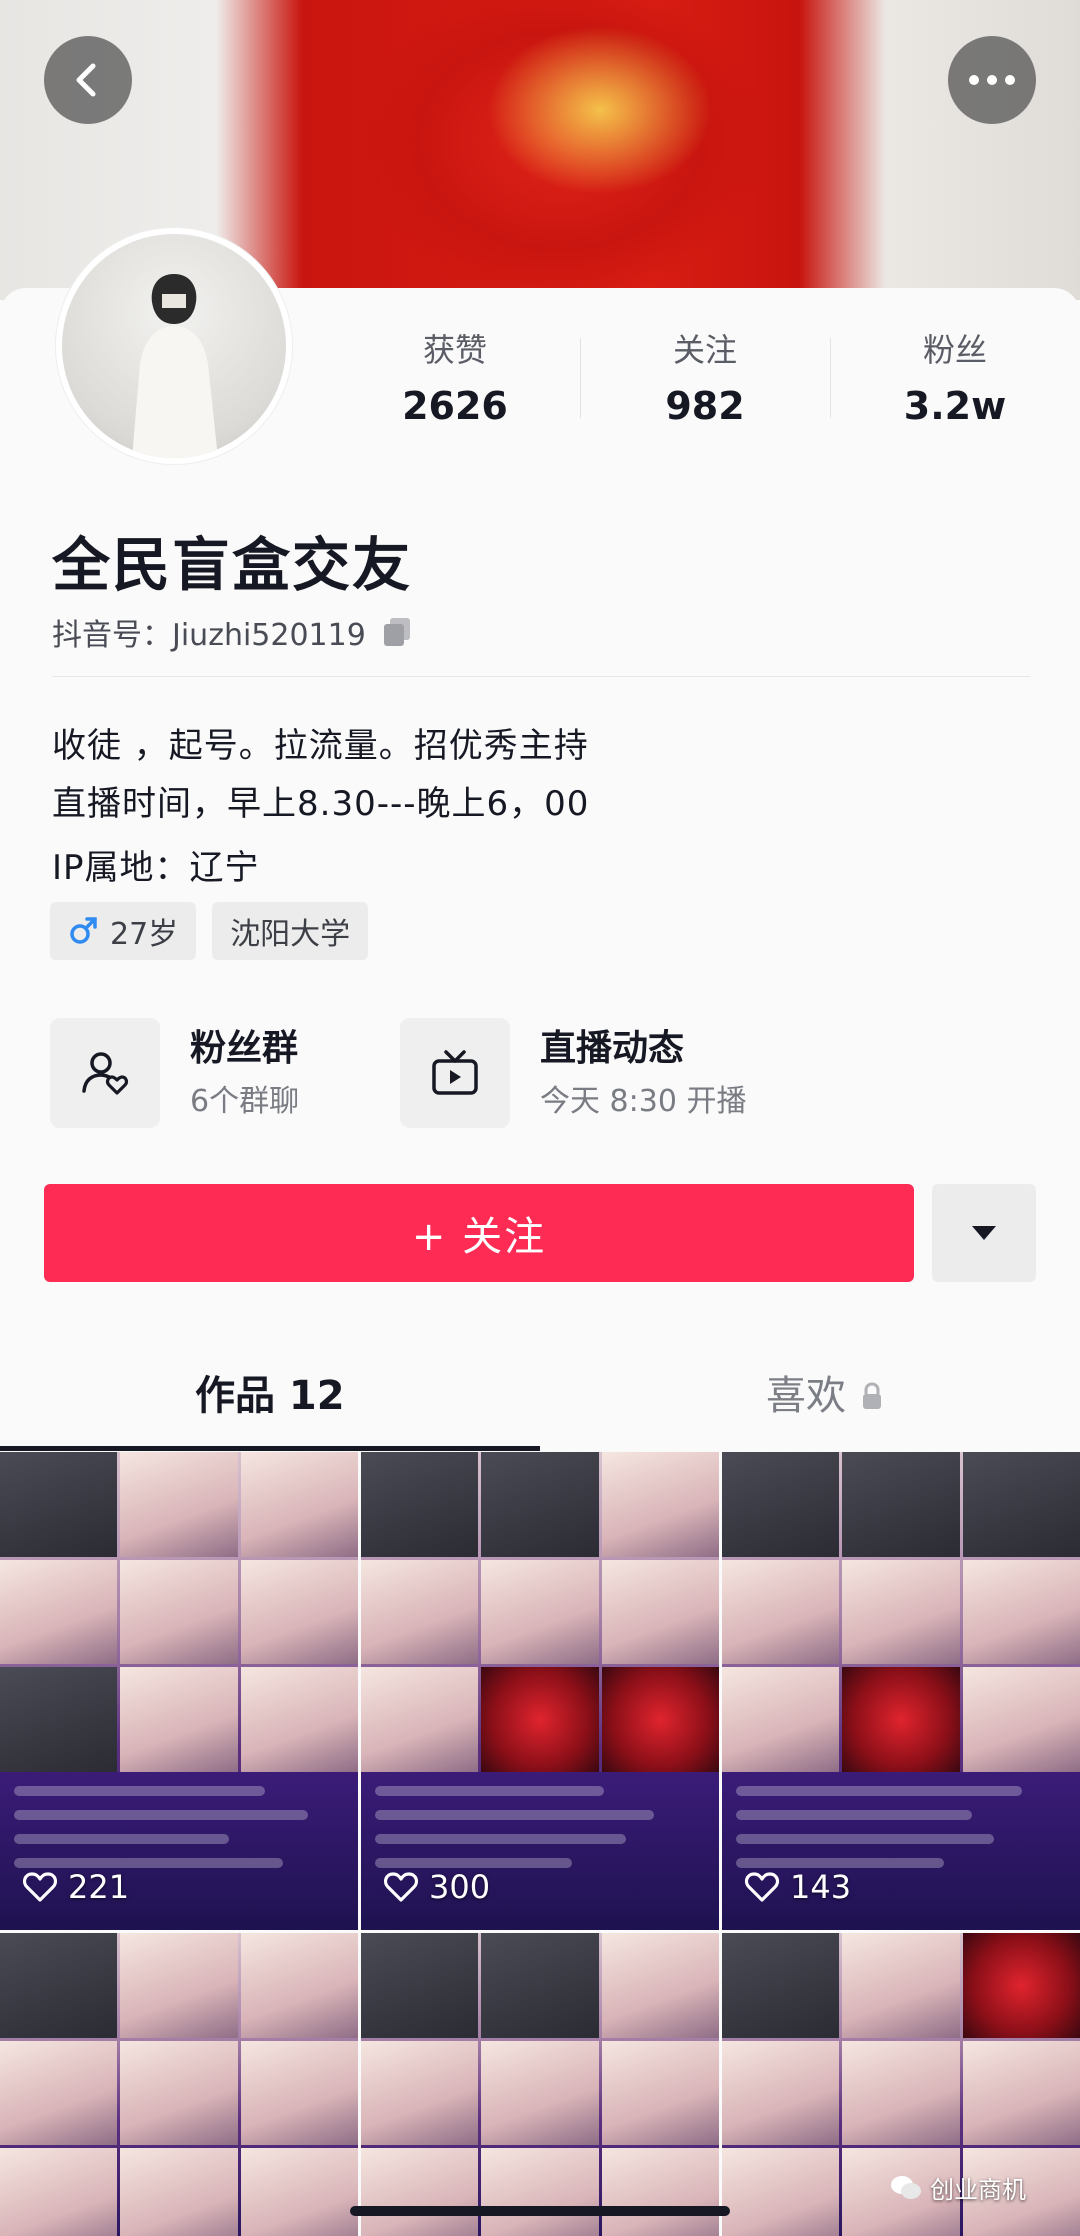 This screenshot has height=2236, width=1080. Describe the element at coordinates (954, 350) in the screenshot. I see `stat-label: 粉丝` at that location.